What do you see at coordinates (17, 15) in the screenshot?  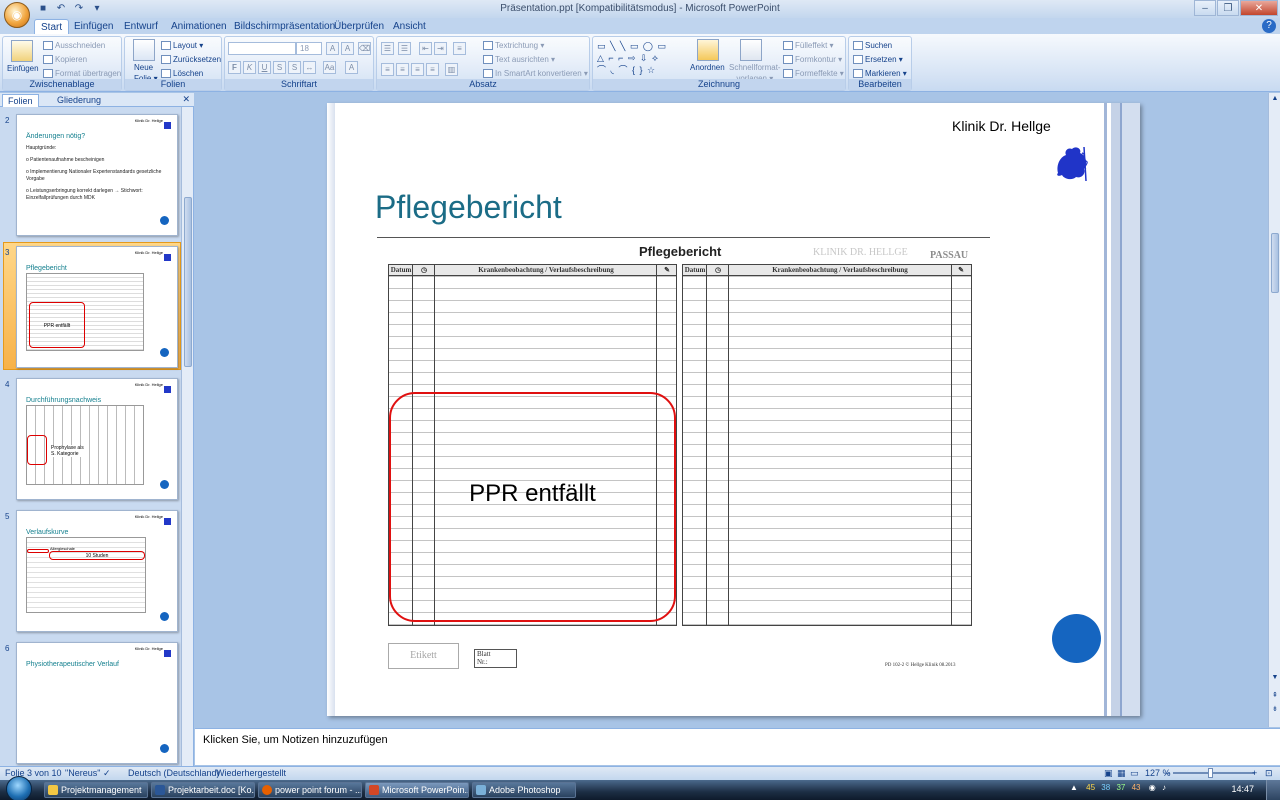 I see `office-button: ◉` at bounding box center [17, 15].